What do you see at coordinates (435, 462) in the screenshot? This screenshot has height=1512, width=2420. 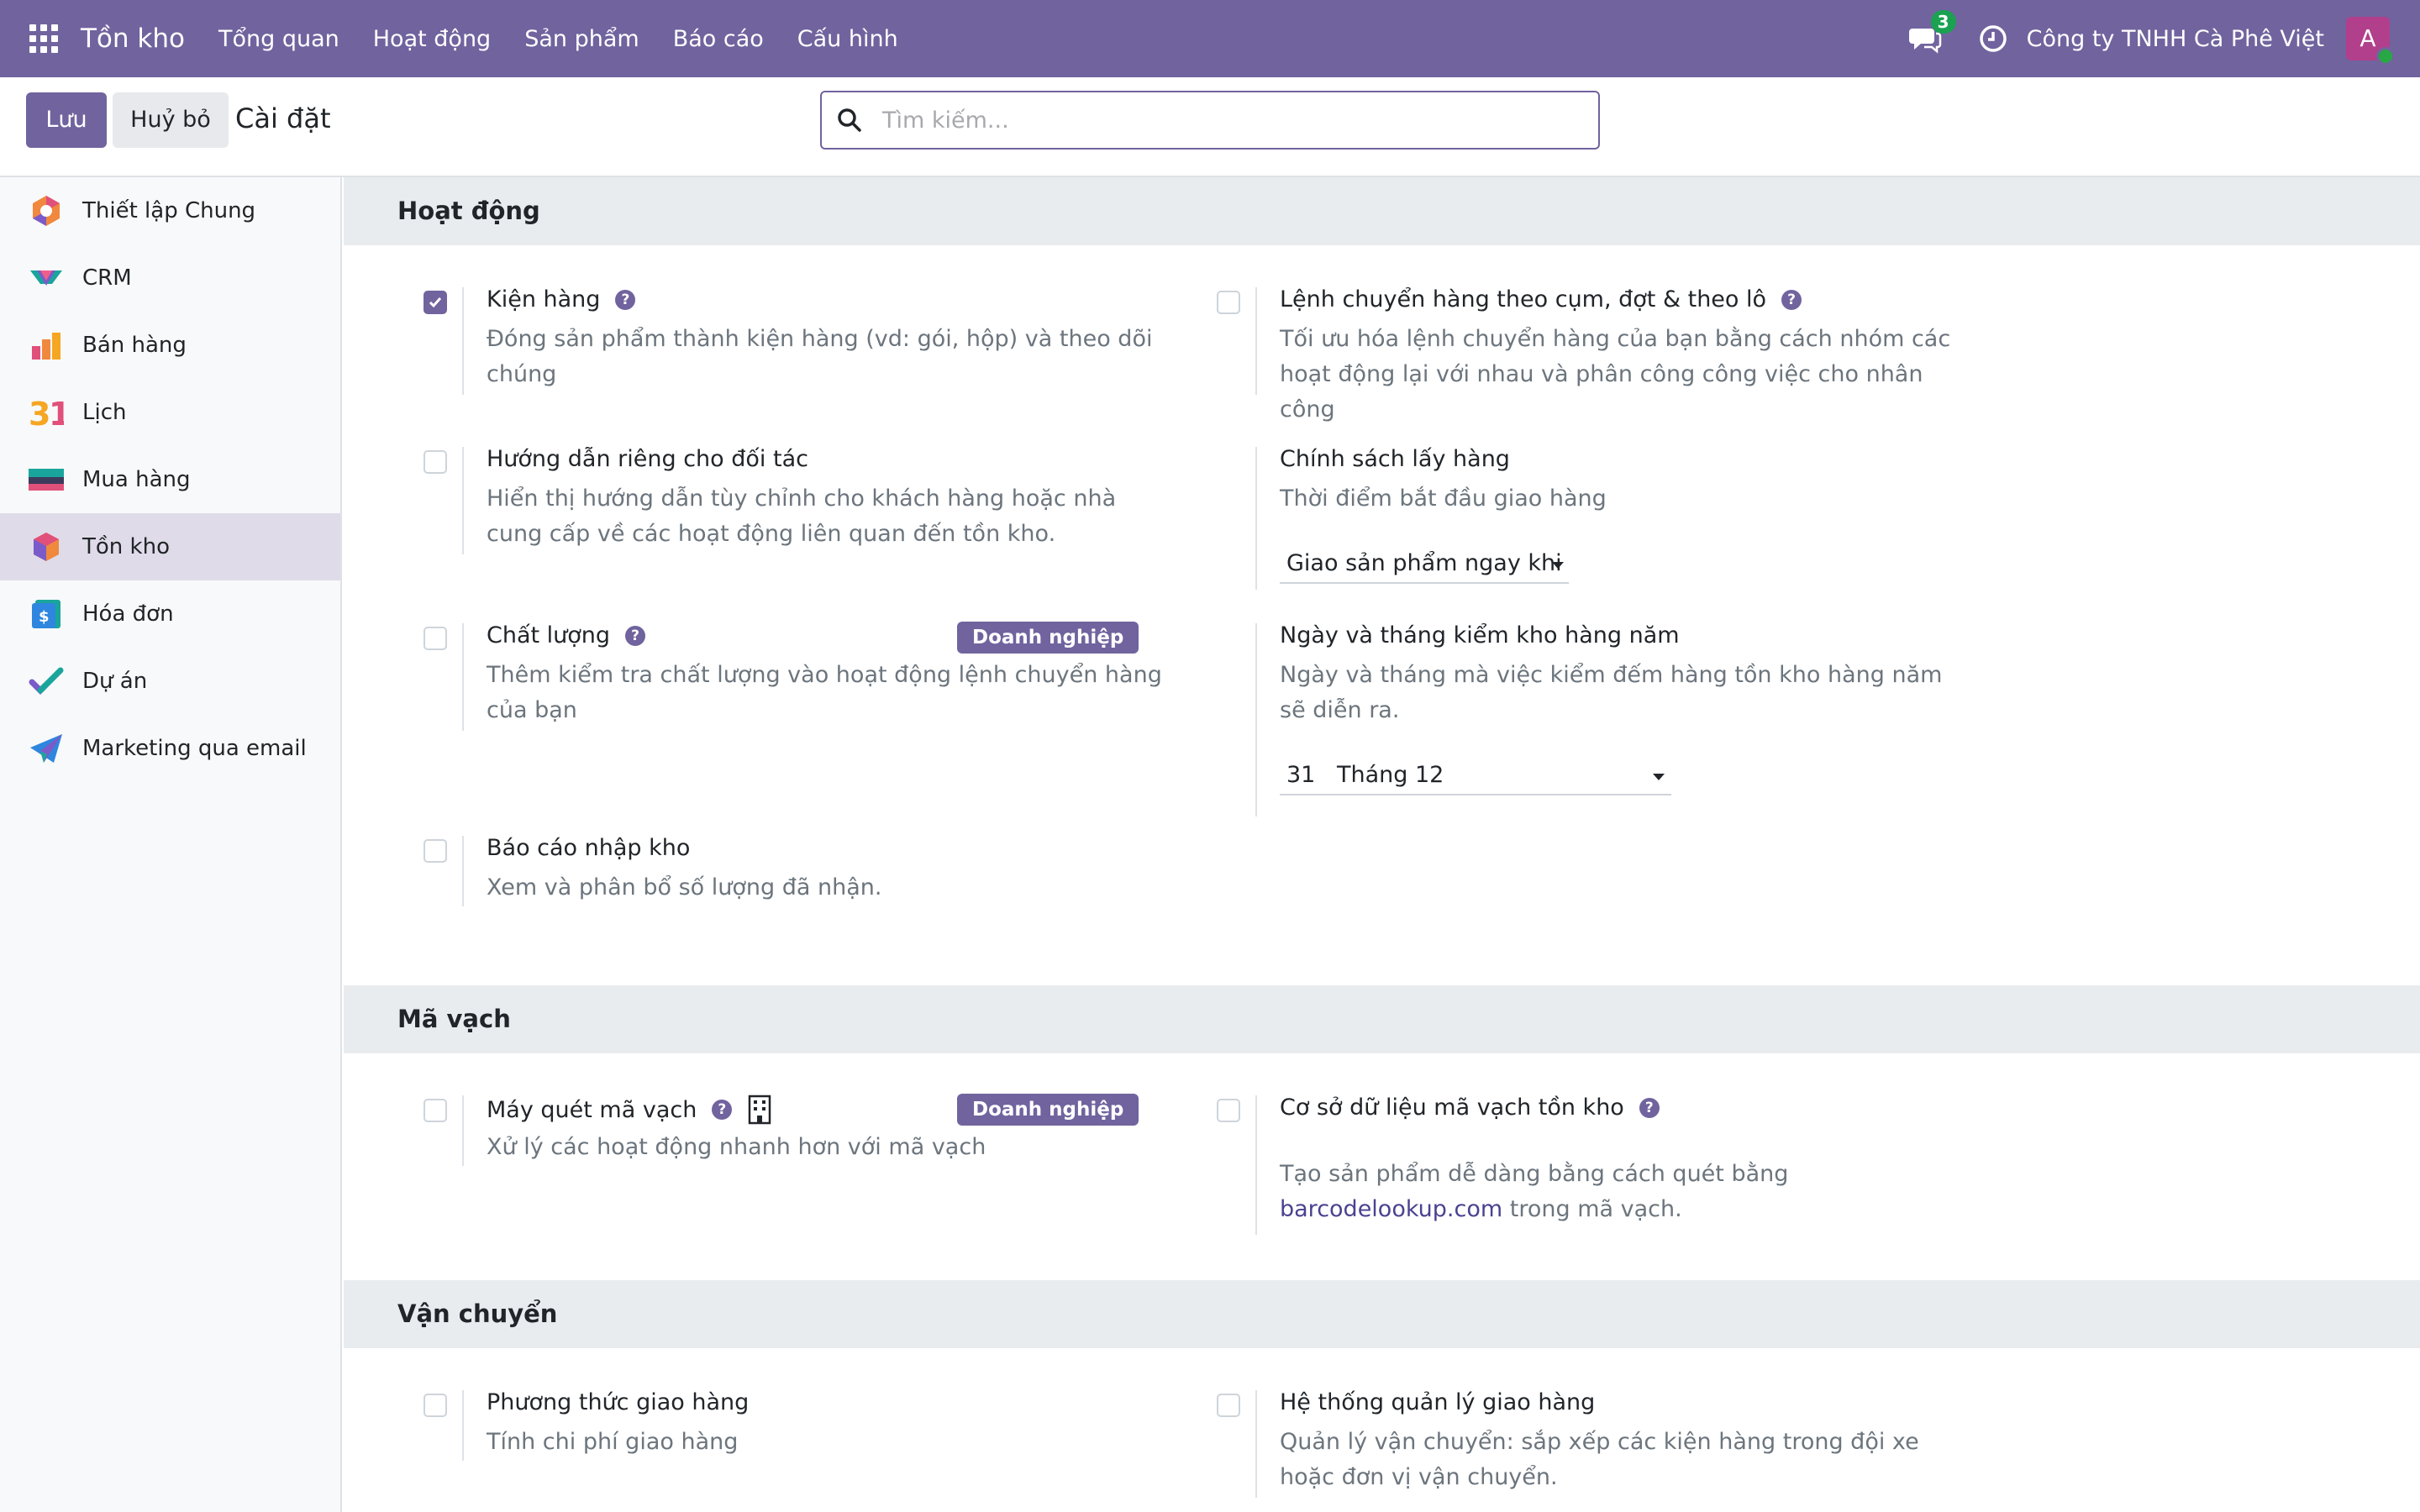 I see `partner-instructions-checkbox` at bounding box center [435, 462].